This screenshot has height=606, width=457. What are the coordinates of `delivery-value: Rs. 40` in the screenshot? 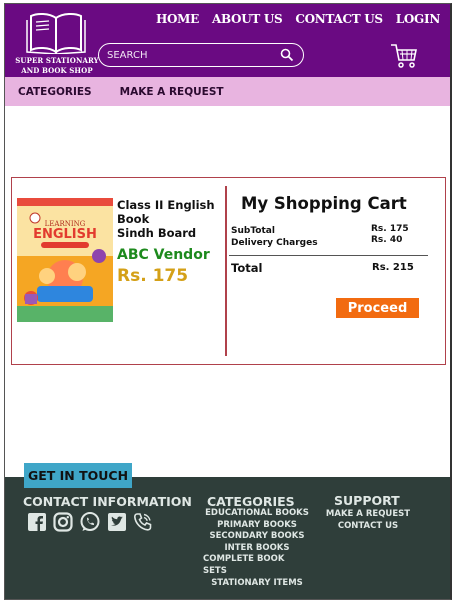 It's located at (387, 240).